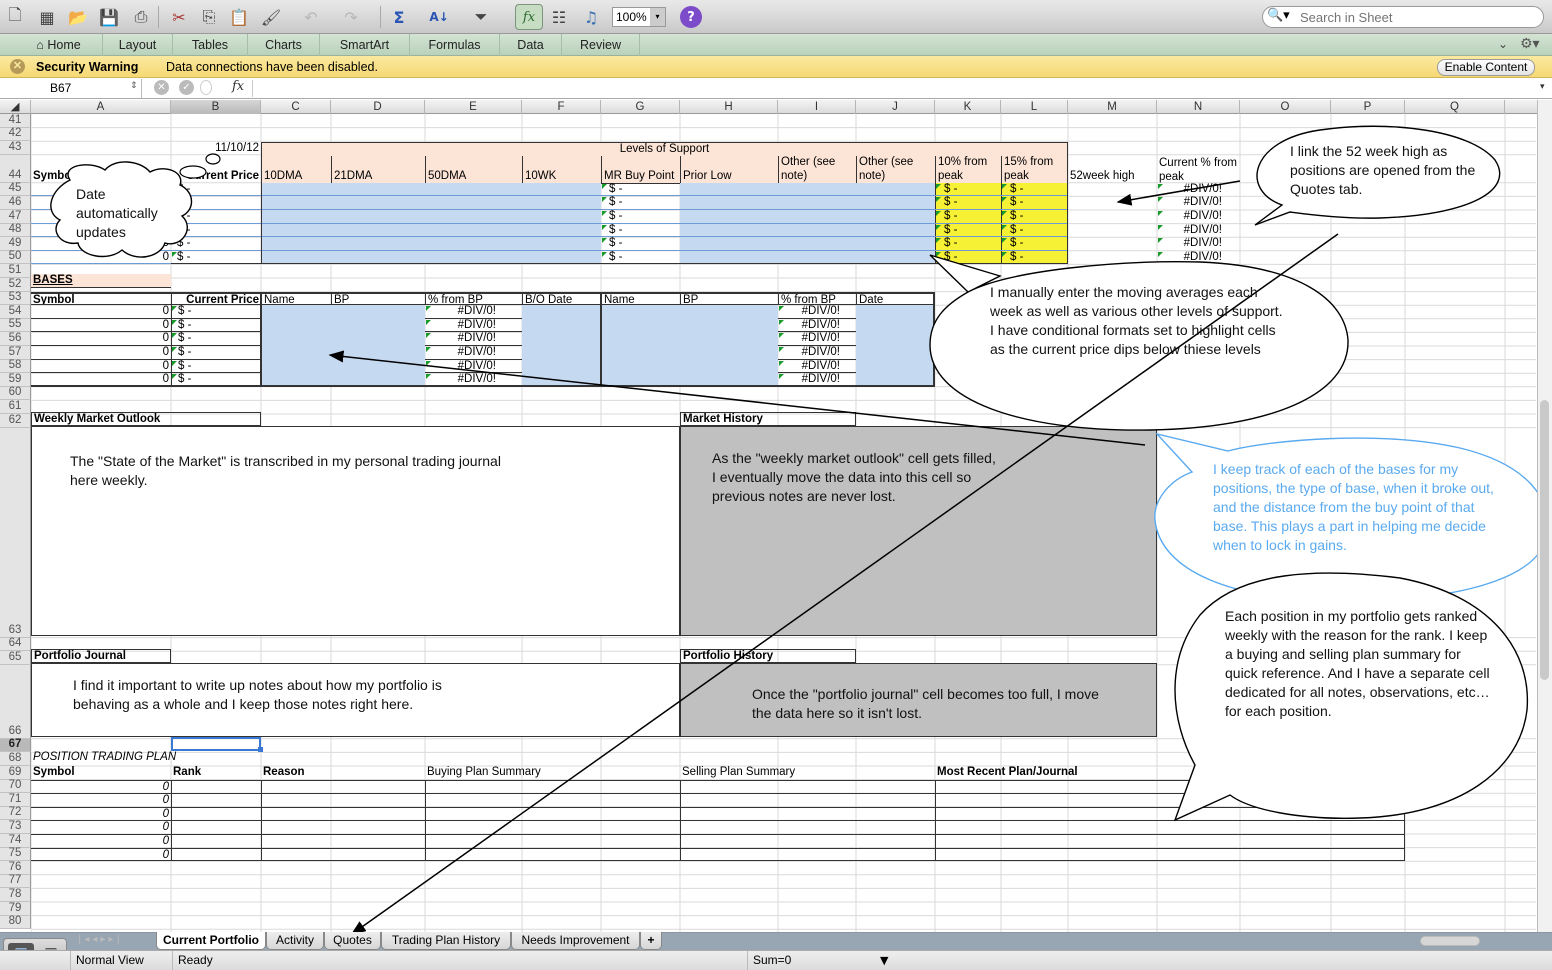 This screenshot has width=1552, height=970. What do you see at coordinates (481, 17) in the screenshot?
I see `filter-icon: ⏷` at bounding box center [481, 17].